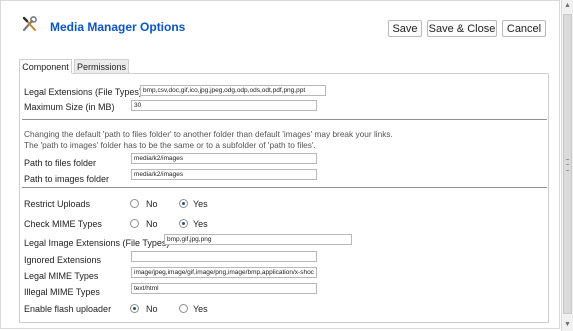  Describe the element at coordinates (567, 325) in the screenshot. I see `scroll-down-icon: ▼` at that location.